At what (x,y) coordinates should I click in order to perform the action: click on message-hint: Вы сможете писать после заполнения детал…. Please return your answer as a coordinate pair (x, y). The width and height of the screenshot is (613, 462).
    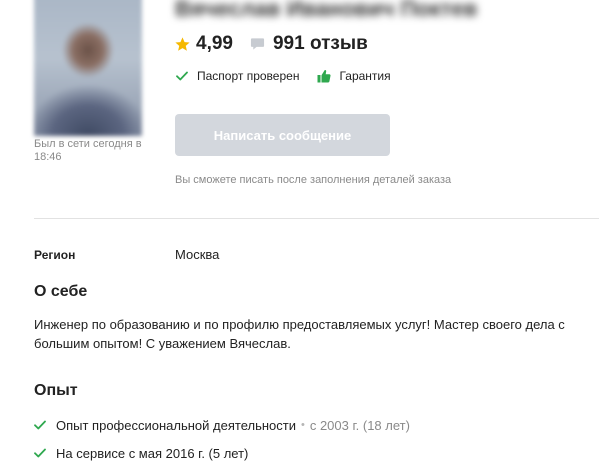
    Looking at the image, I should click on (313, 180).